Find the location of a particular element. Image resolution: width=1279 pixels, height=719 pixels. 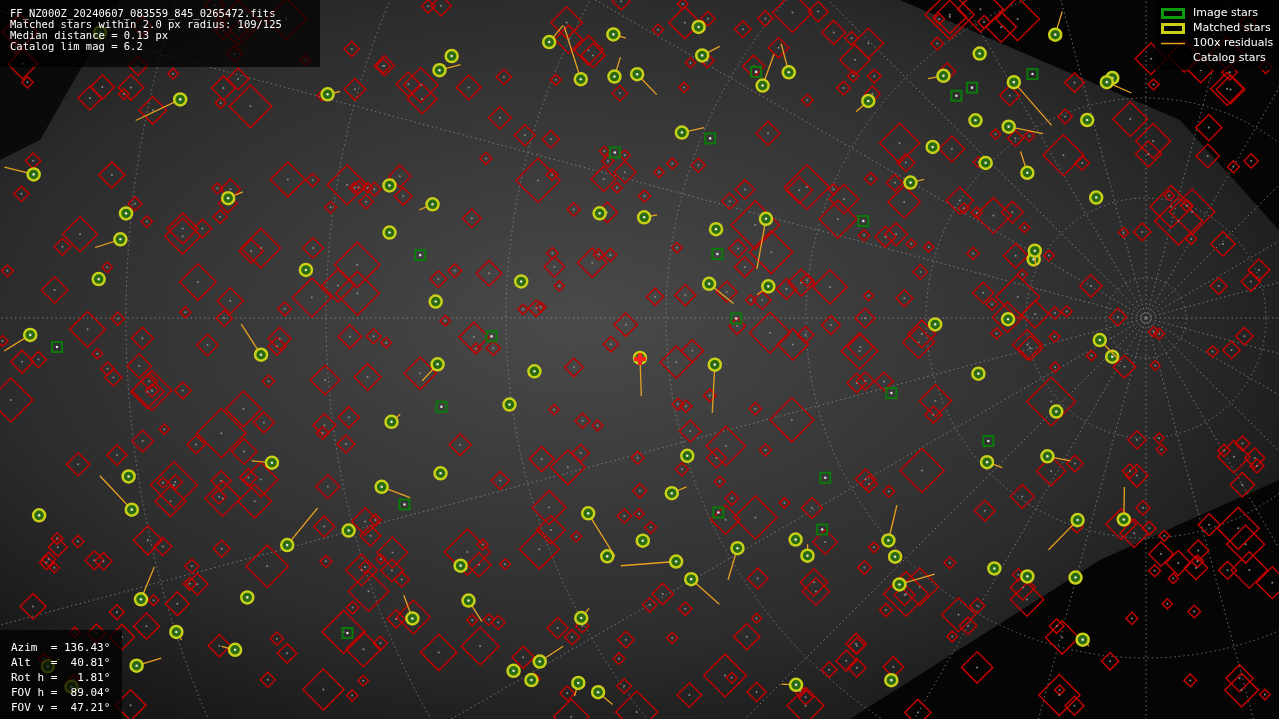

info-text-line: Catalog lim mag = 6.2 is located at coordinates (77, 46).